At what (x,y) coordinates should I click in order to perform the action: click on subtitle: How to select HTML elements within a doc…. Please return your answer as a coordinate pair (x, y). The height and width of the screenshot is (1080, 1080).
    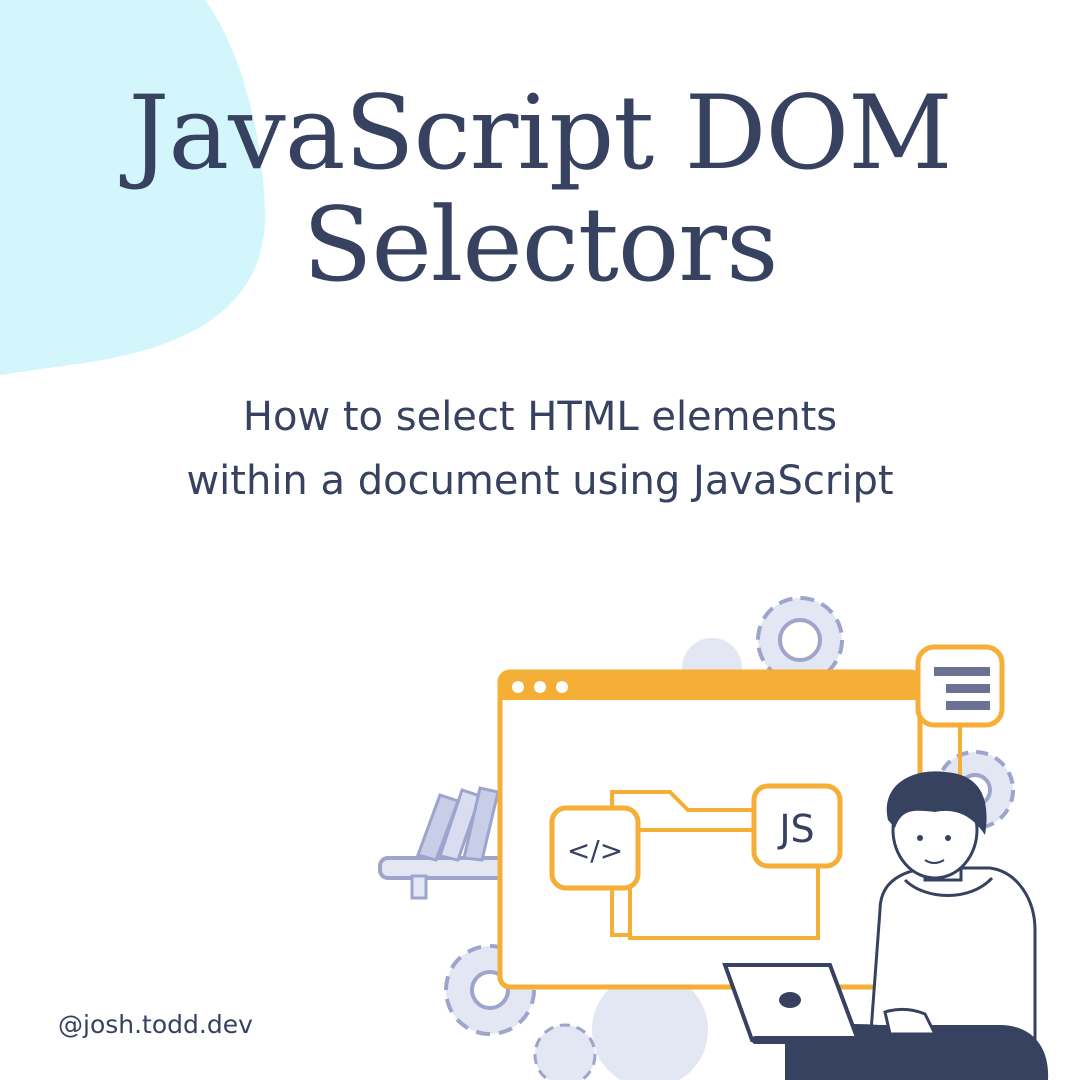
    Looking at the image, I should click on (540, 449).